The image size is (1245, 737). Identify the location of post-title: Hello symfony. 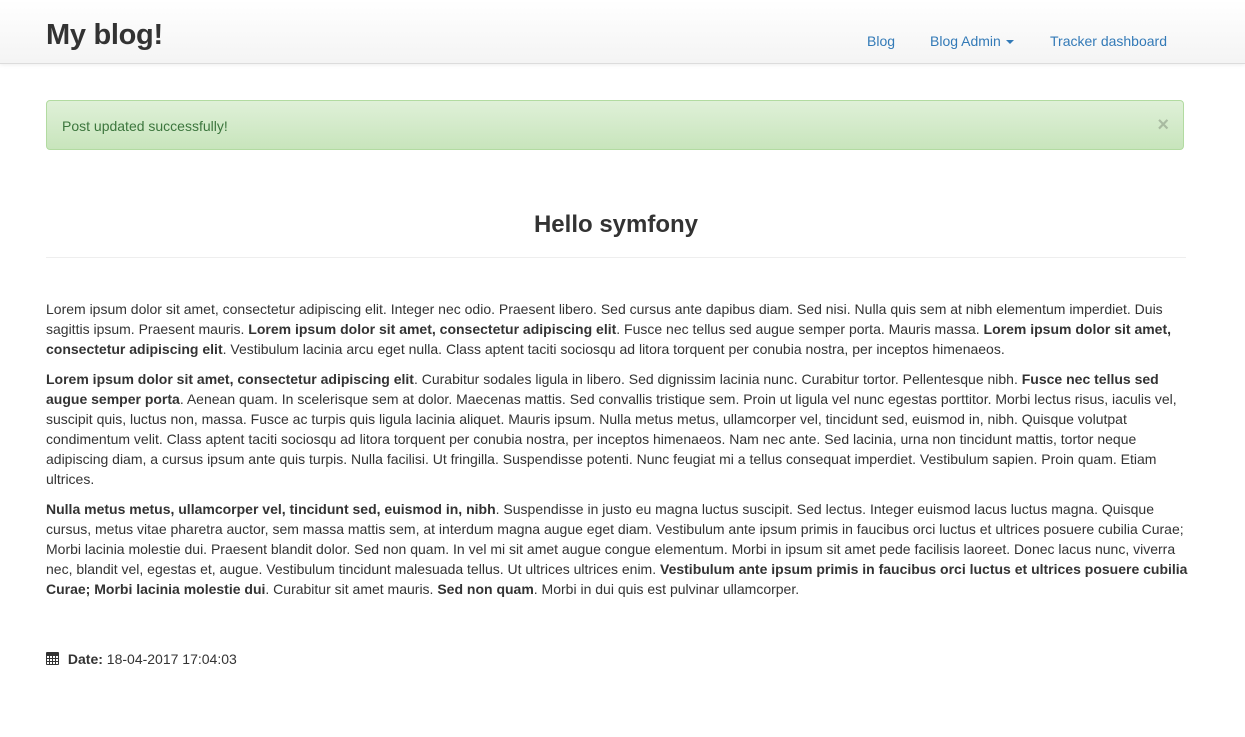
(616, 224).